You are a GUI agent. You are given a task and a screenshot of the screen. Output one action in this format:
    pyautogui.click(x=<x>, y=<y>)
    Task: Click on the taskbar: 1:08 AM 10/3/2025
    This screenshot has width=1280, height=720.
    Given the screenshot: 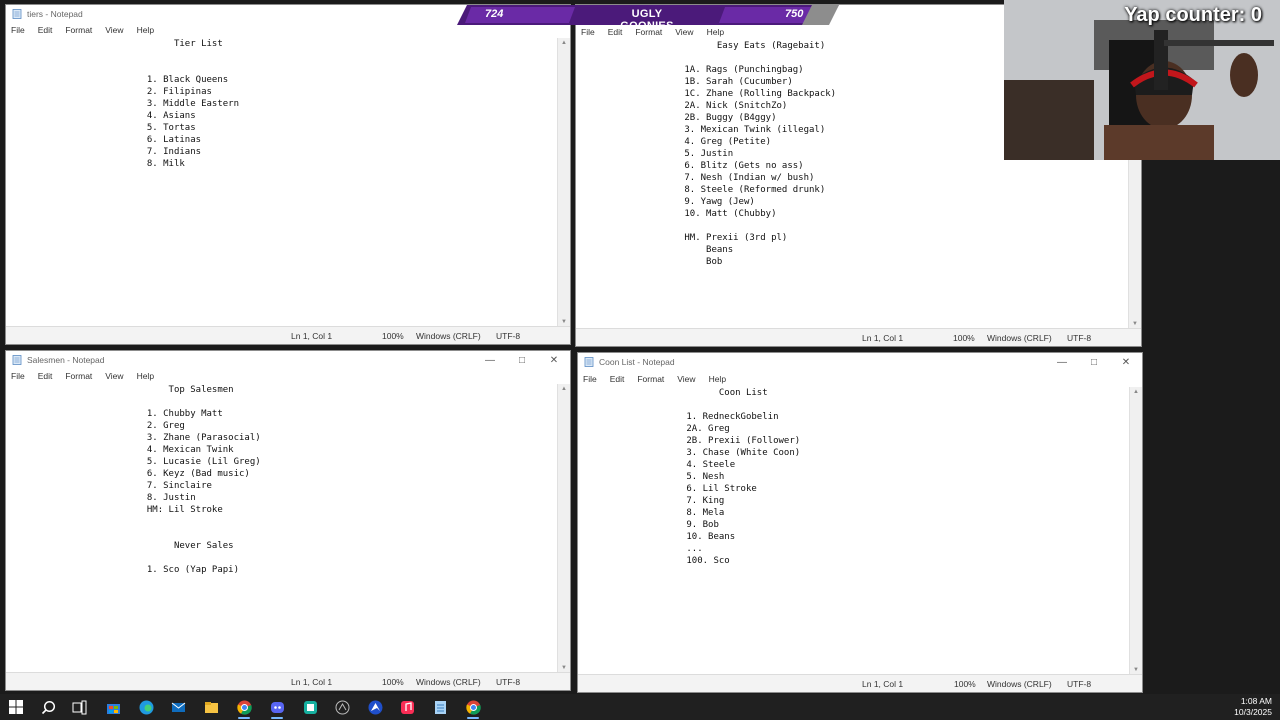 What is the action you would take?
    pyautogui.click(x=640, y=707)
    